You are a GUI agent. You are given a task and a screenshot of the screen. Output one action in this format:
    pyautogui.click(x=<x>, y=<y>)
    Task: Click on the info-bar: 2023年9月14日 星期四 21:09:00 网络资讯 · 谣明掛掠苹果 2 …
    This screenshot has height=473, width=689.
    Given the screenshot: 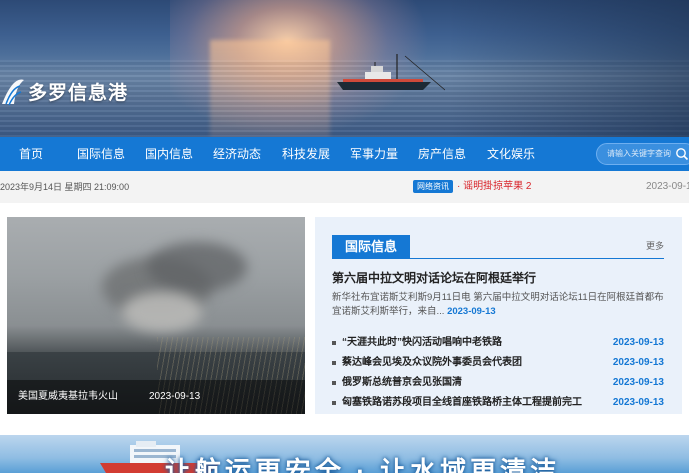 What is the action you would take?
    pyautogui.click(x=344, y=187)
    